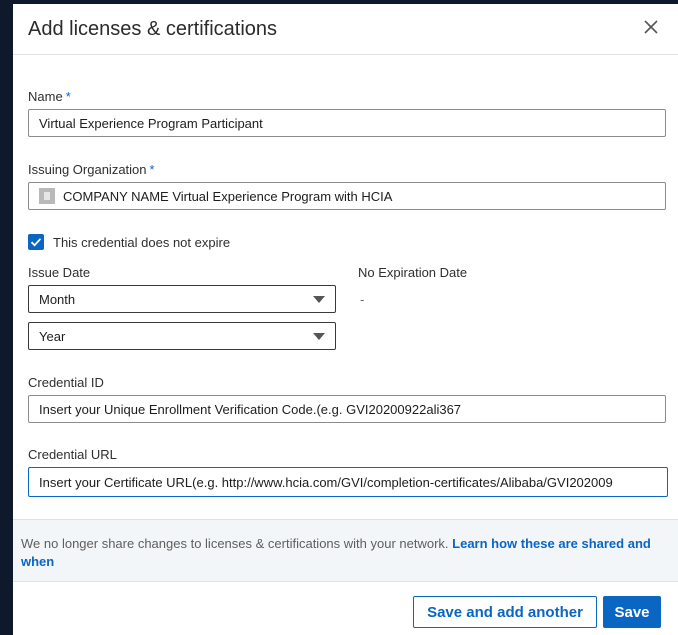  What do you see at coordinates (91, 169) in the screenshot?
I see `issuing-org-label: Issuing Organization *` at bounding box center [91, 169].